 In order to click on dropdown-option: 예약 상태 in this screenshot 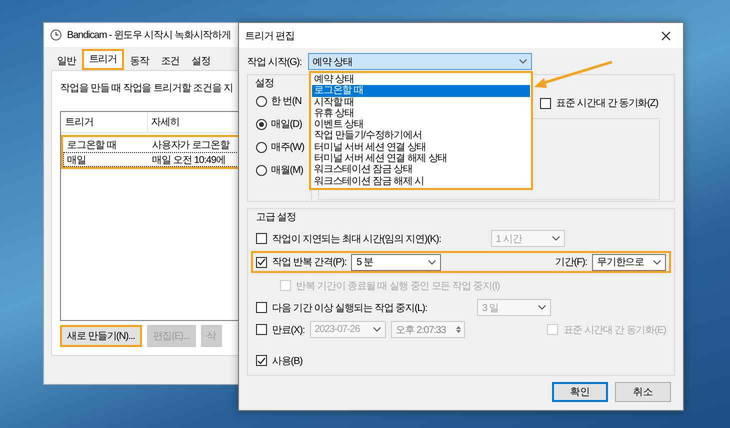, I will do `click(421, 80)`.